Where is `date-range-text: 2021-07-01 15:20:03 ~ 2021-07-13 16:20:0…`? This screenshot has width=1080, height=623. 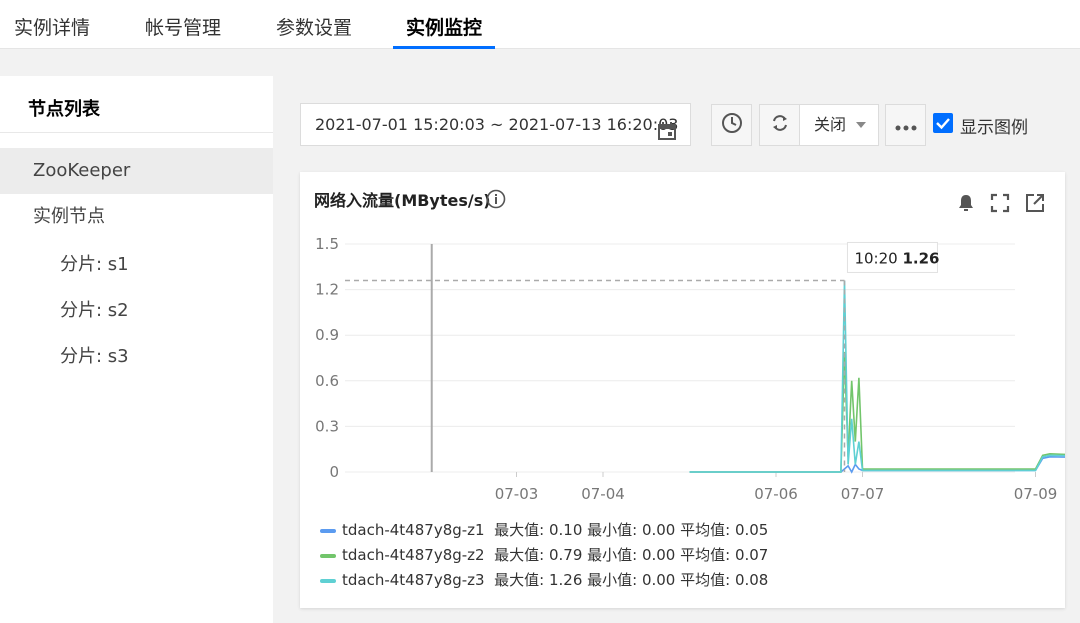
date-range-text: 2021-07-01 15:20:03 ~ 2021-07-13 16:20:0… is located at coordinates (497, 124).